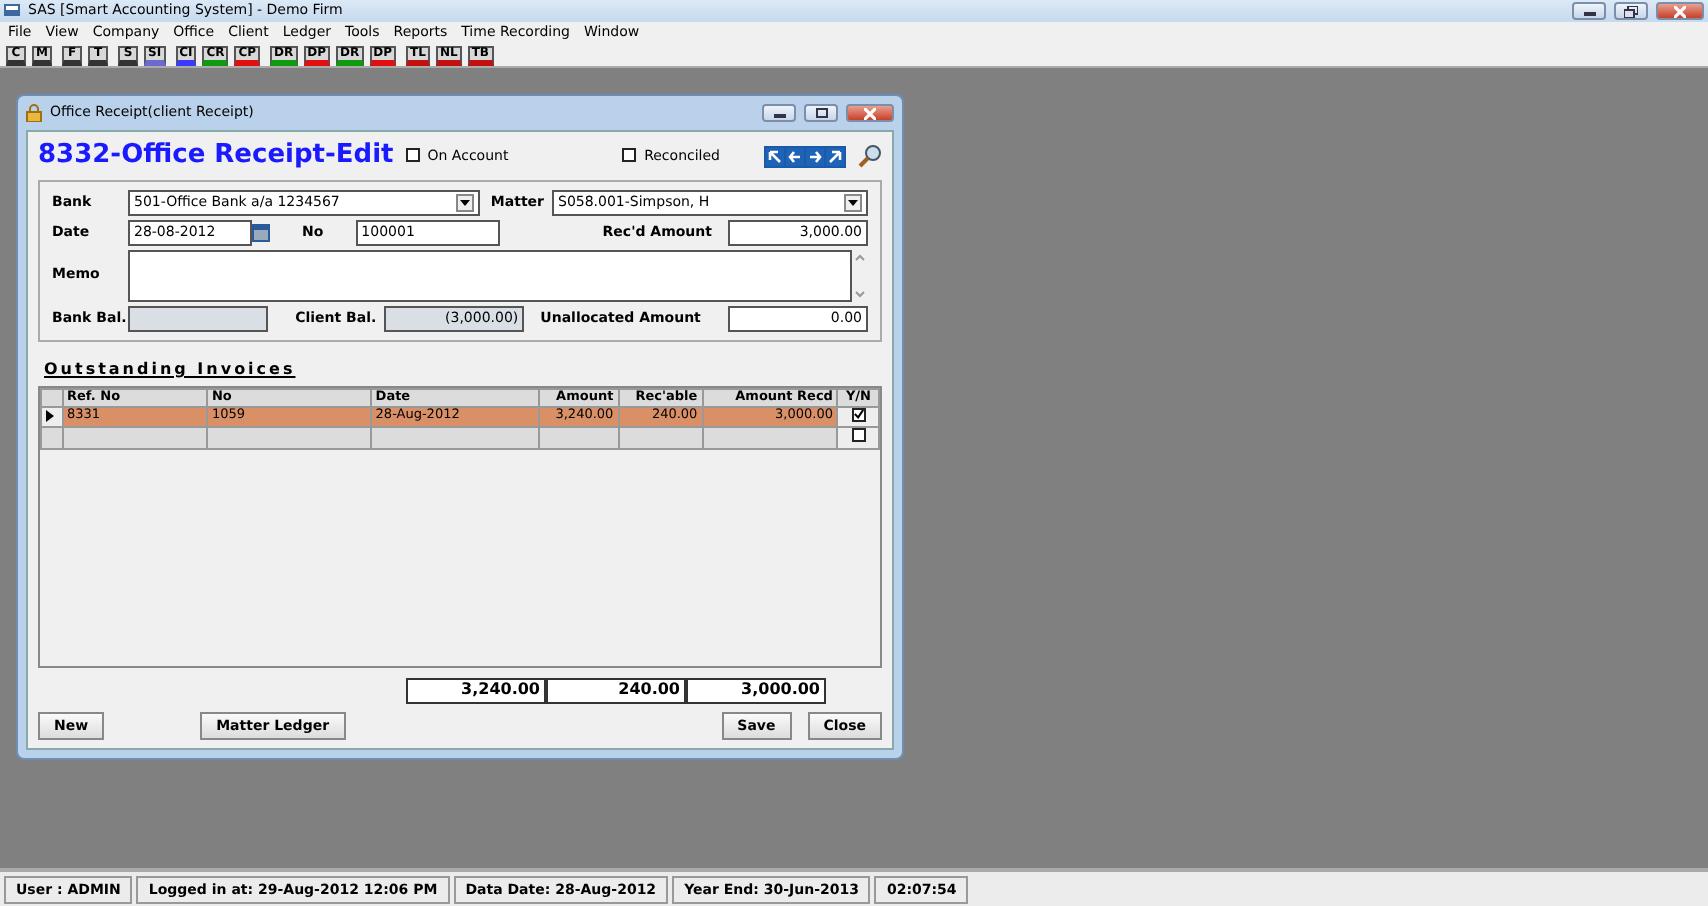 The height and width of the screenshot is (906, 1708). I want to click on maximize-button, so click(821, 113).